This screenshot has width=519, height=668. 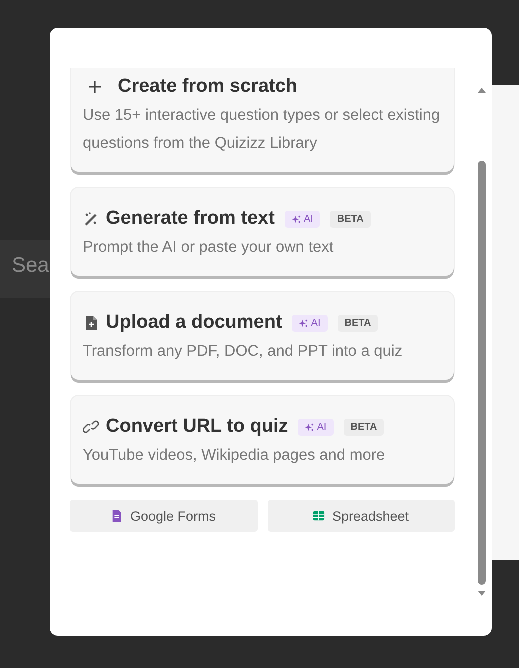 I want to click on option-description: YouTube videos, Wikipedia pages and more, so click(x=234, y=456).